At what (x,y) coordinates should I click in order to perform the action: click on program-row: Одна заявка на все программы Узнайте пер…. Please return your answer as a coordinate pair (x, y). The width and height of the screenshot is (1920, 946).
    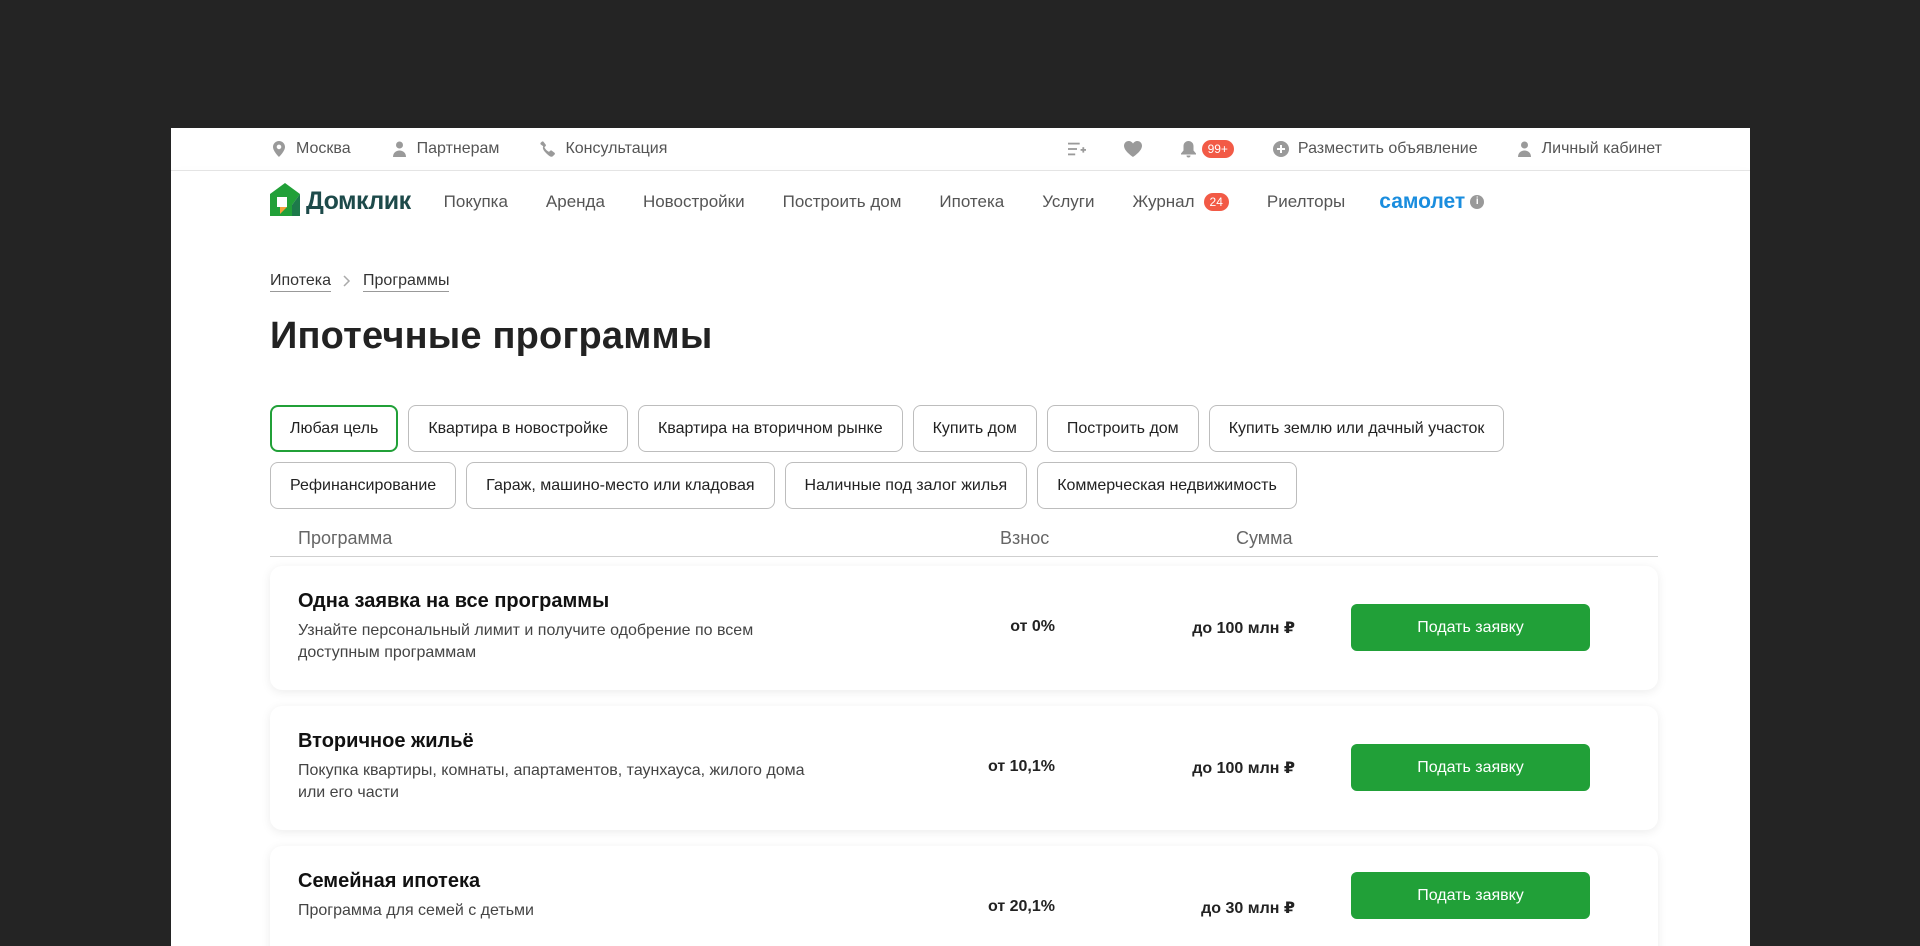
    Looking at the image, I should click on (964, 628).